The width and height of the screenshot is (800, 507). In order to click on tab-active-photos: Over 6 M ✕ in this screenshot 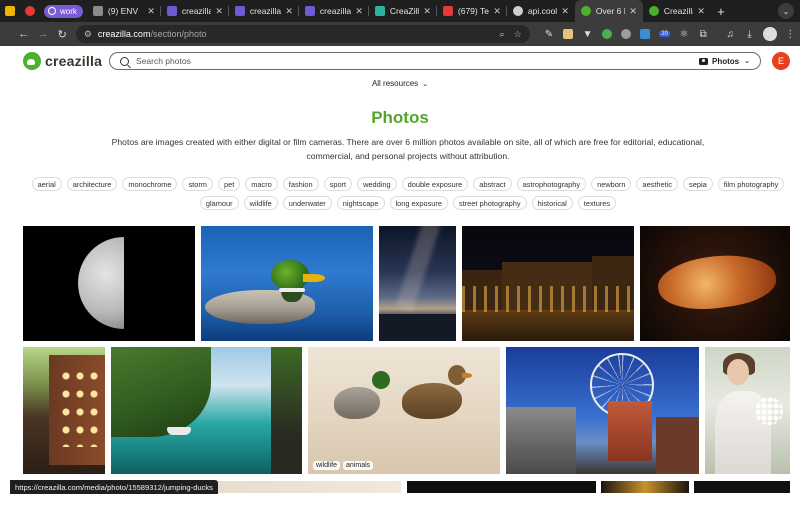, I will do `click(608, 11)`.